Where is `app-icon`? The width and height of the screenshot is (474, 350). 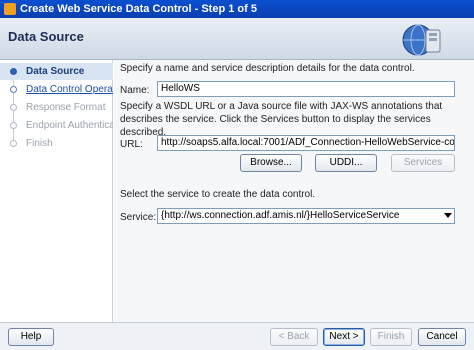
app-icon is located at coordinates (10, 9).